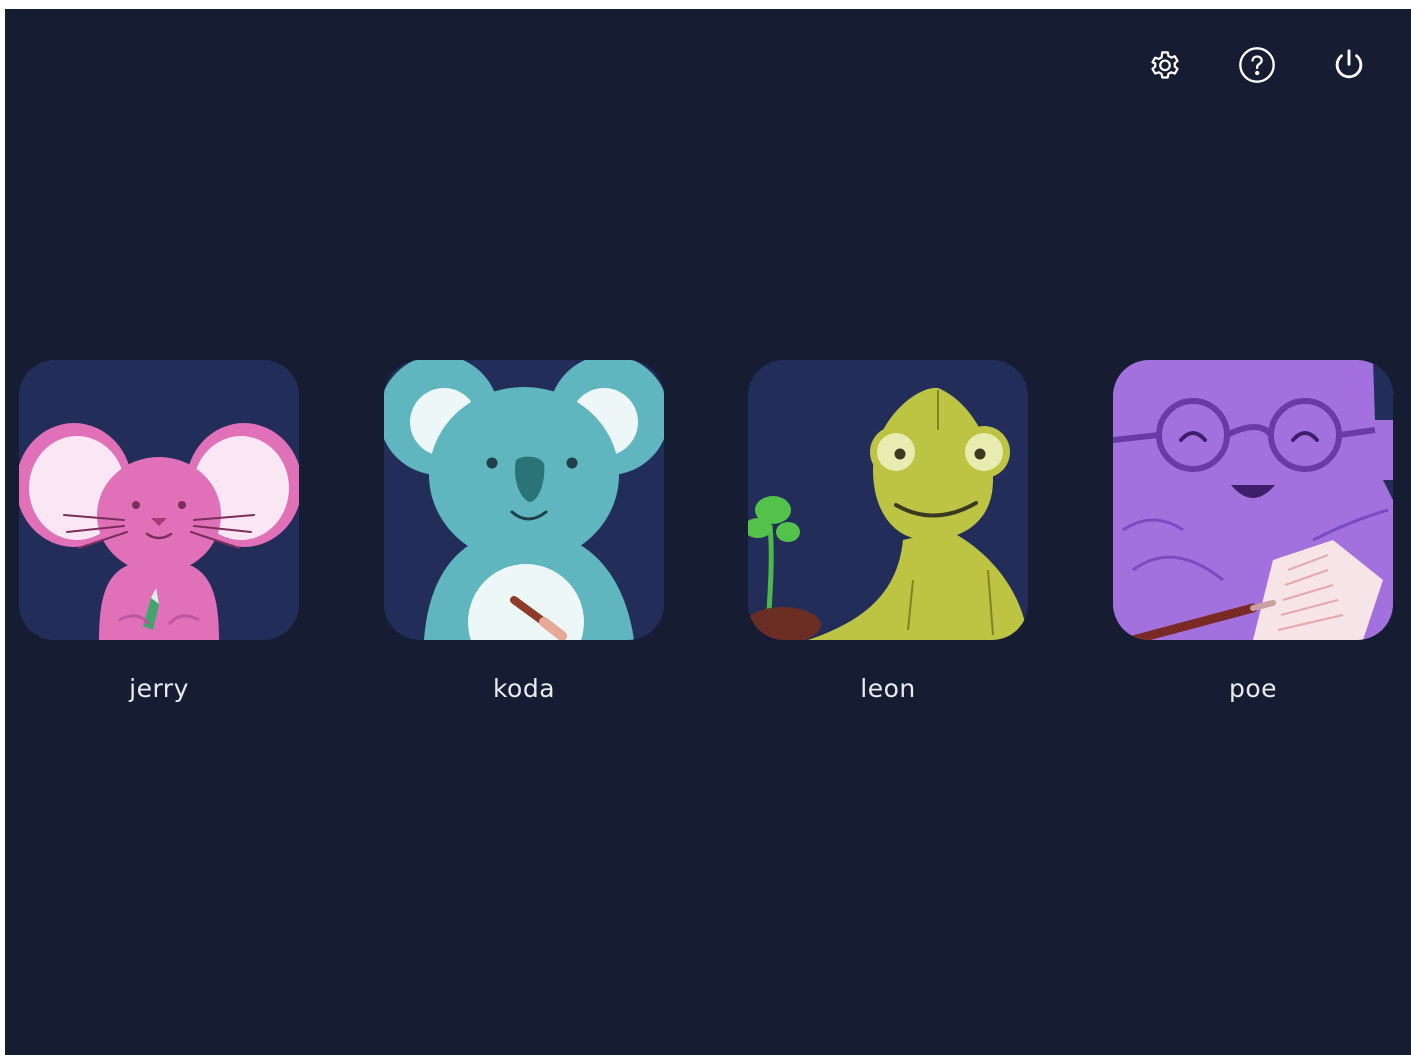 The height and width of the screenshot is (1055, 1411). I want to click on user-card-jerry: jerry, so click(159, 531).